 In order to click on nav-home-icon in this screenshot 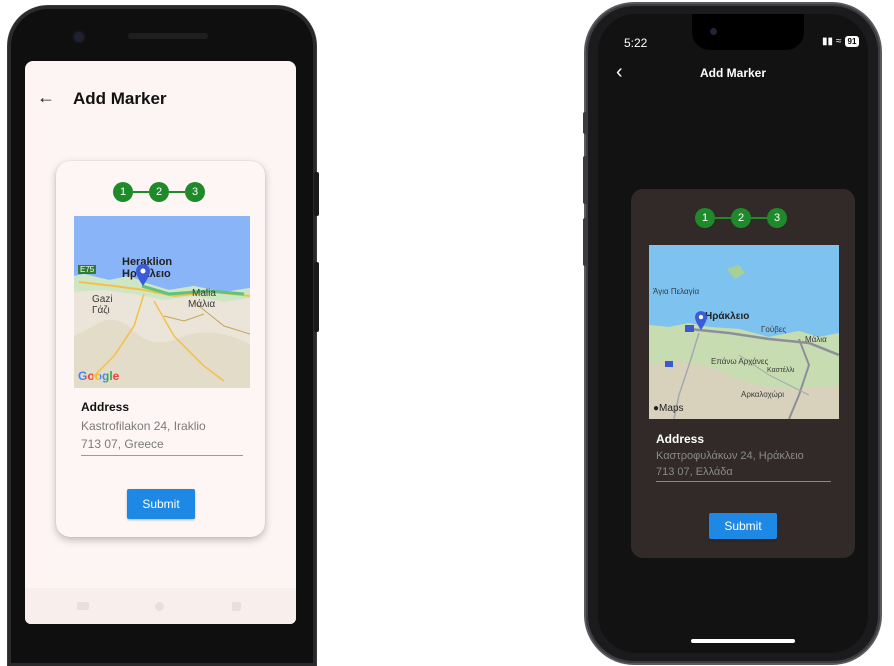, I will do `click(159, 606)`.